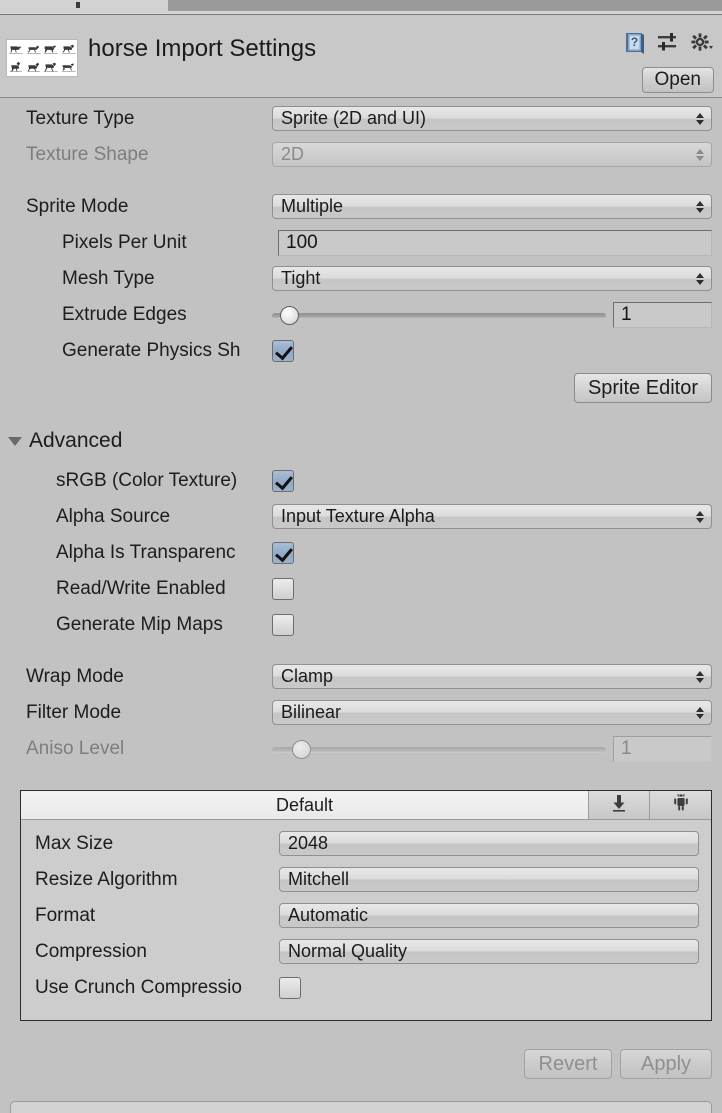 This screenshot has height=1113, width=722. I want to click on format-label: Format, so click(65, 915).